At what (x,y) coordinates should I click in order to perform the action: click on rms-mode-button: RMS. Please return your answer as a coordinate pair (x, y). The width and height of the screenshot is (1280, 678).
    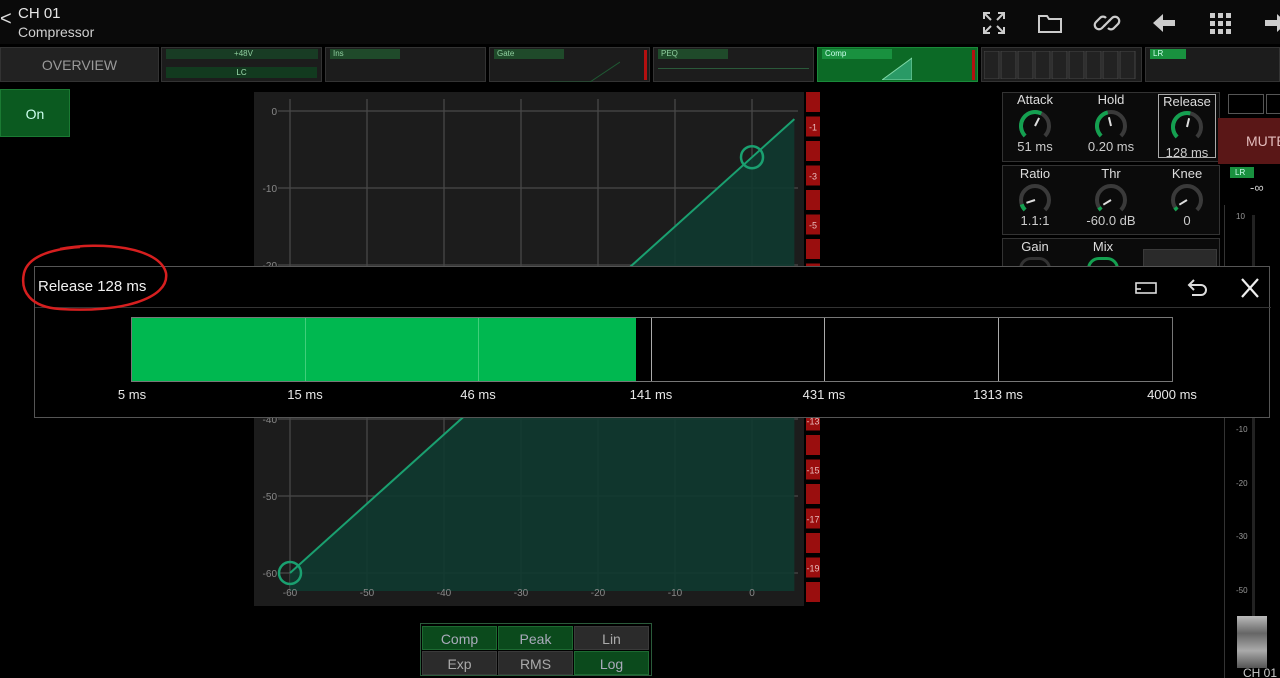
    Looking at the image, I should click on (535, 663).